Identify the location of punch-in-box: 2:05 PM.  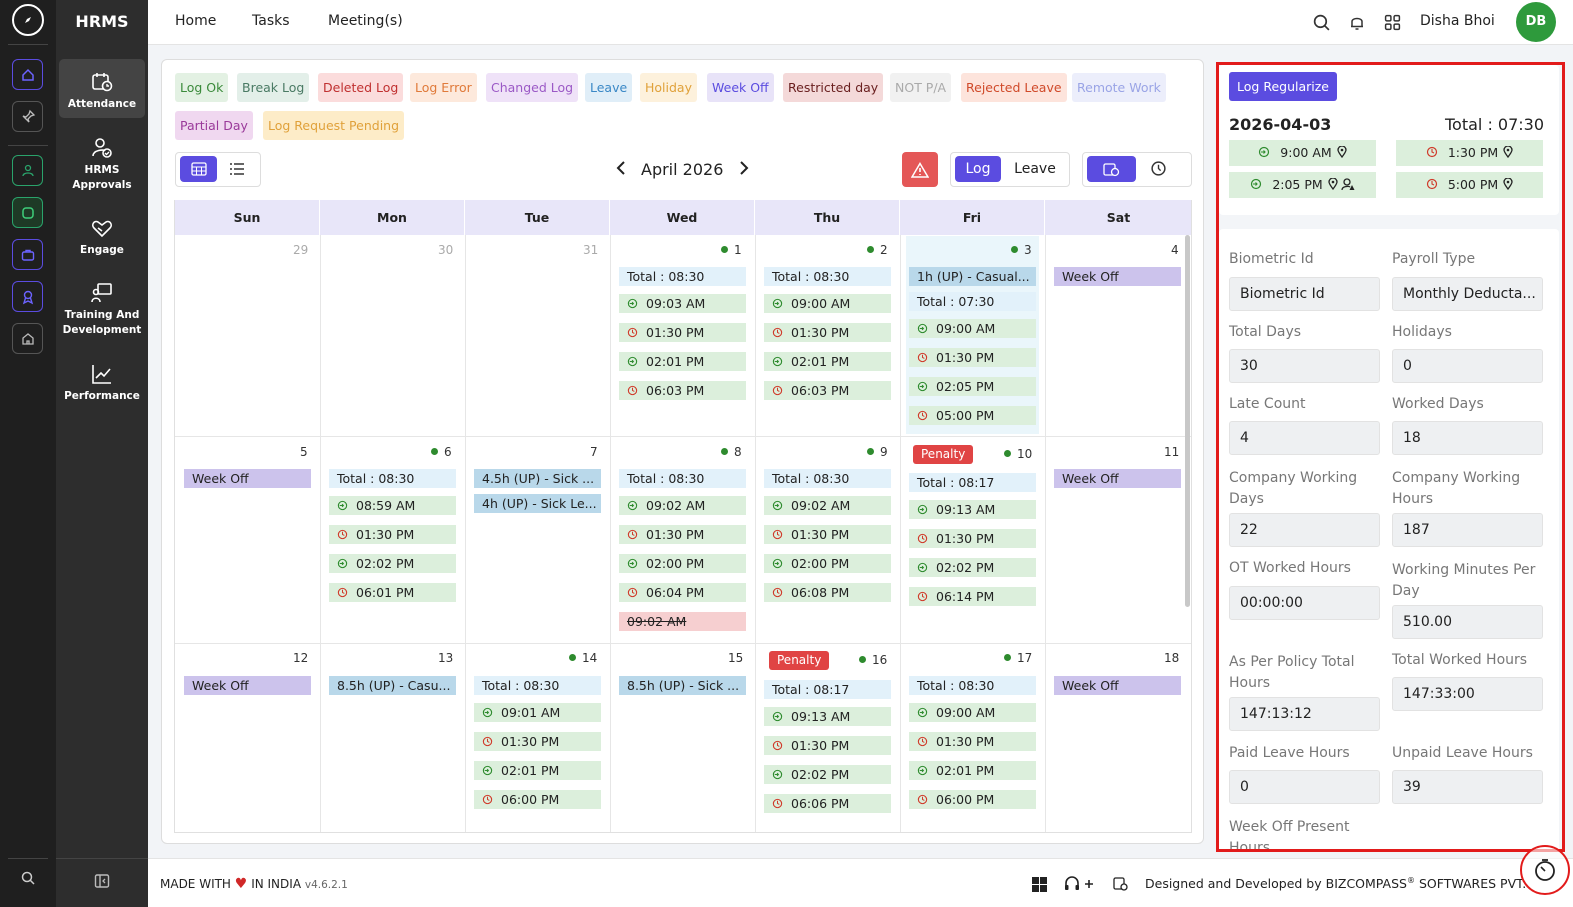
(1302, 185).